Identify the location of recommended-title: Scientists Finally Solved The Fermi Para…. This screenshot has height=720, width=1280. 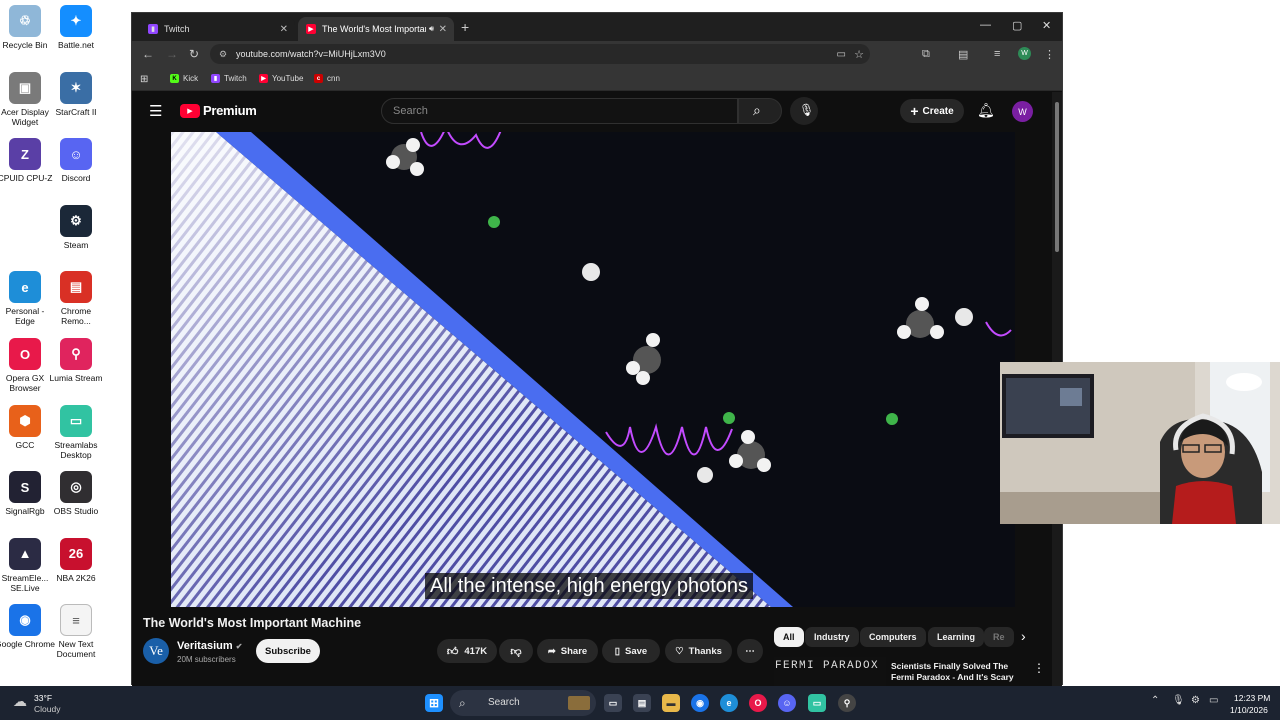
(961, 672).